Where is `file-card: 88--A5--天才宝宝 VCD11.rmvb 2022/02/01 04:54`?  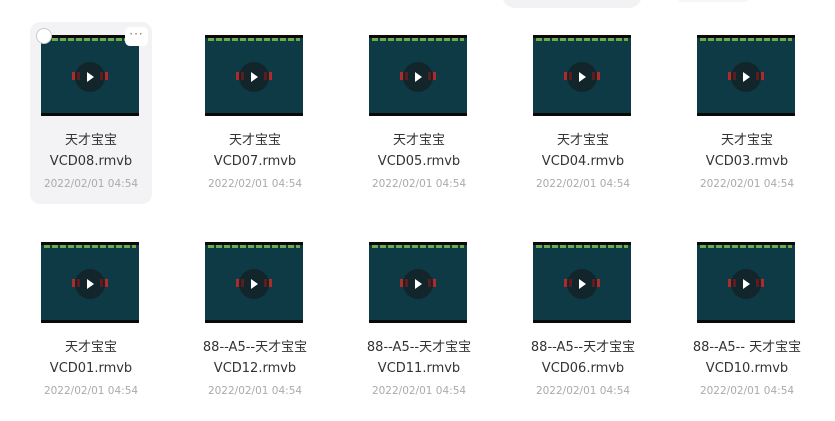
file-card: 88--A5--天才宝宝 VCD11.rmvb 2022/02/01 04:54 is located at coordinates (419, 320).